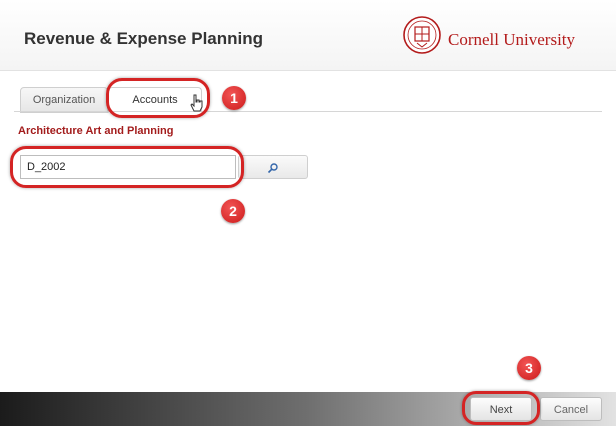  Describe the element at coordinates (234, 98) in the screenshot. I see `step-badge-1: 1` at that location.